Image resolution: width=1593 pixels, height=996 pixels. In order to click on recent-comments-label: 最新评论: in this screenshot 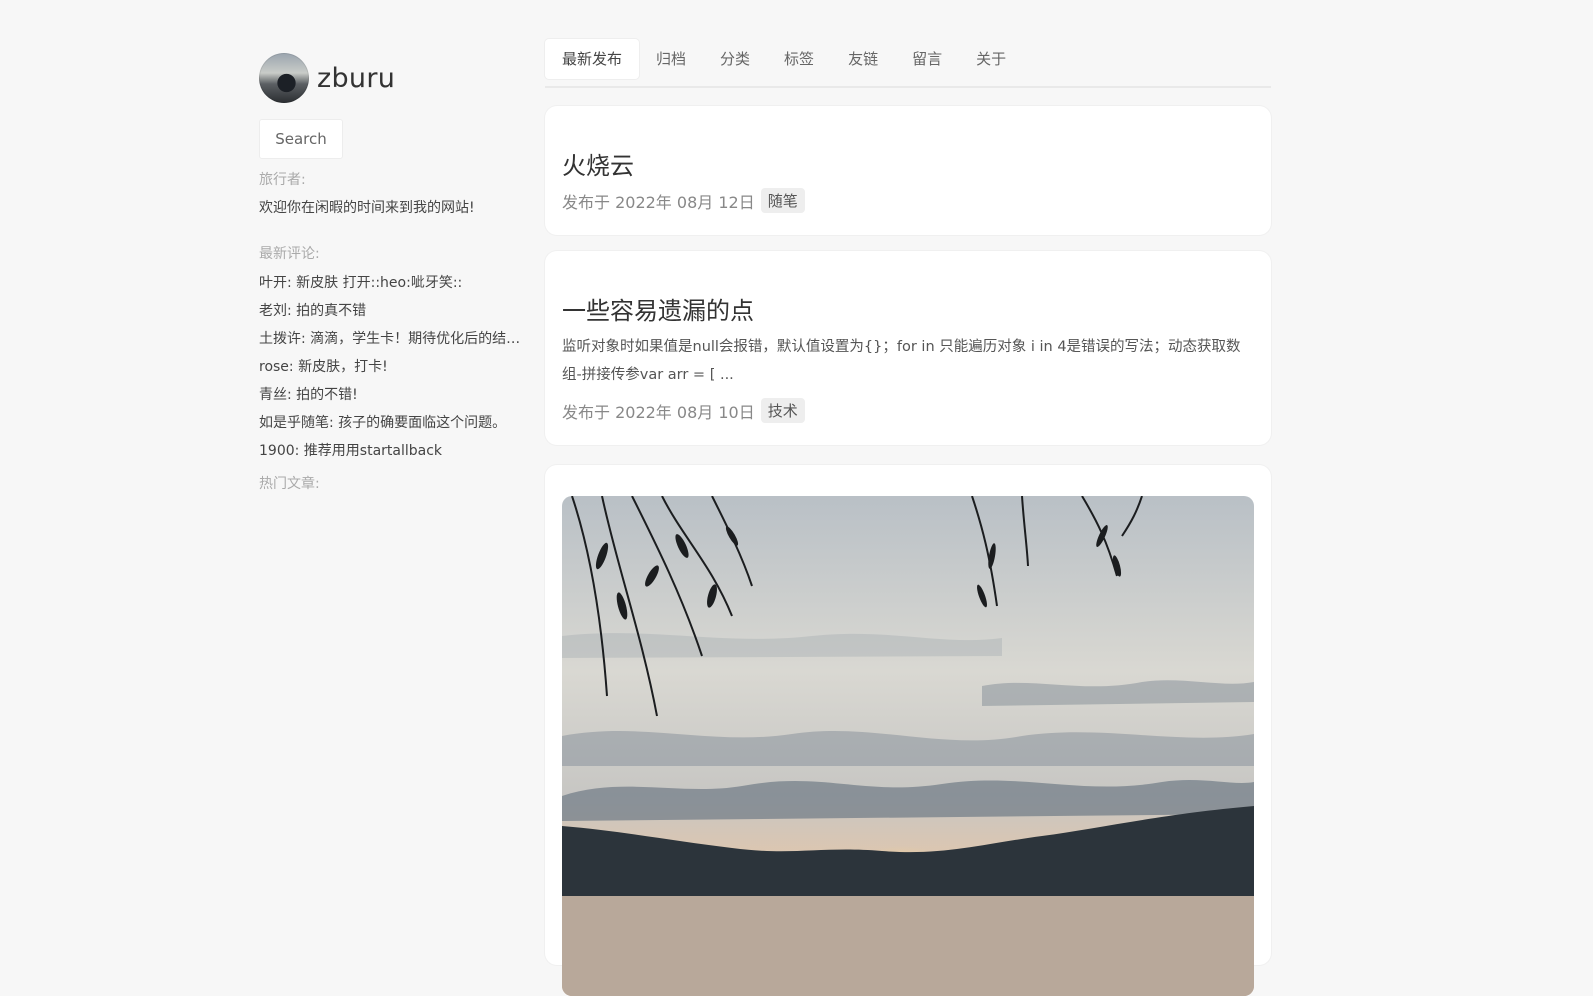, I will do `click(289, 254)`.